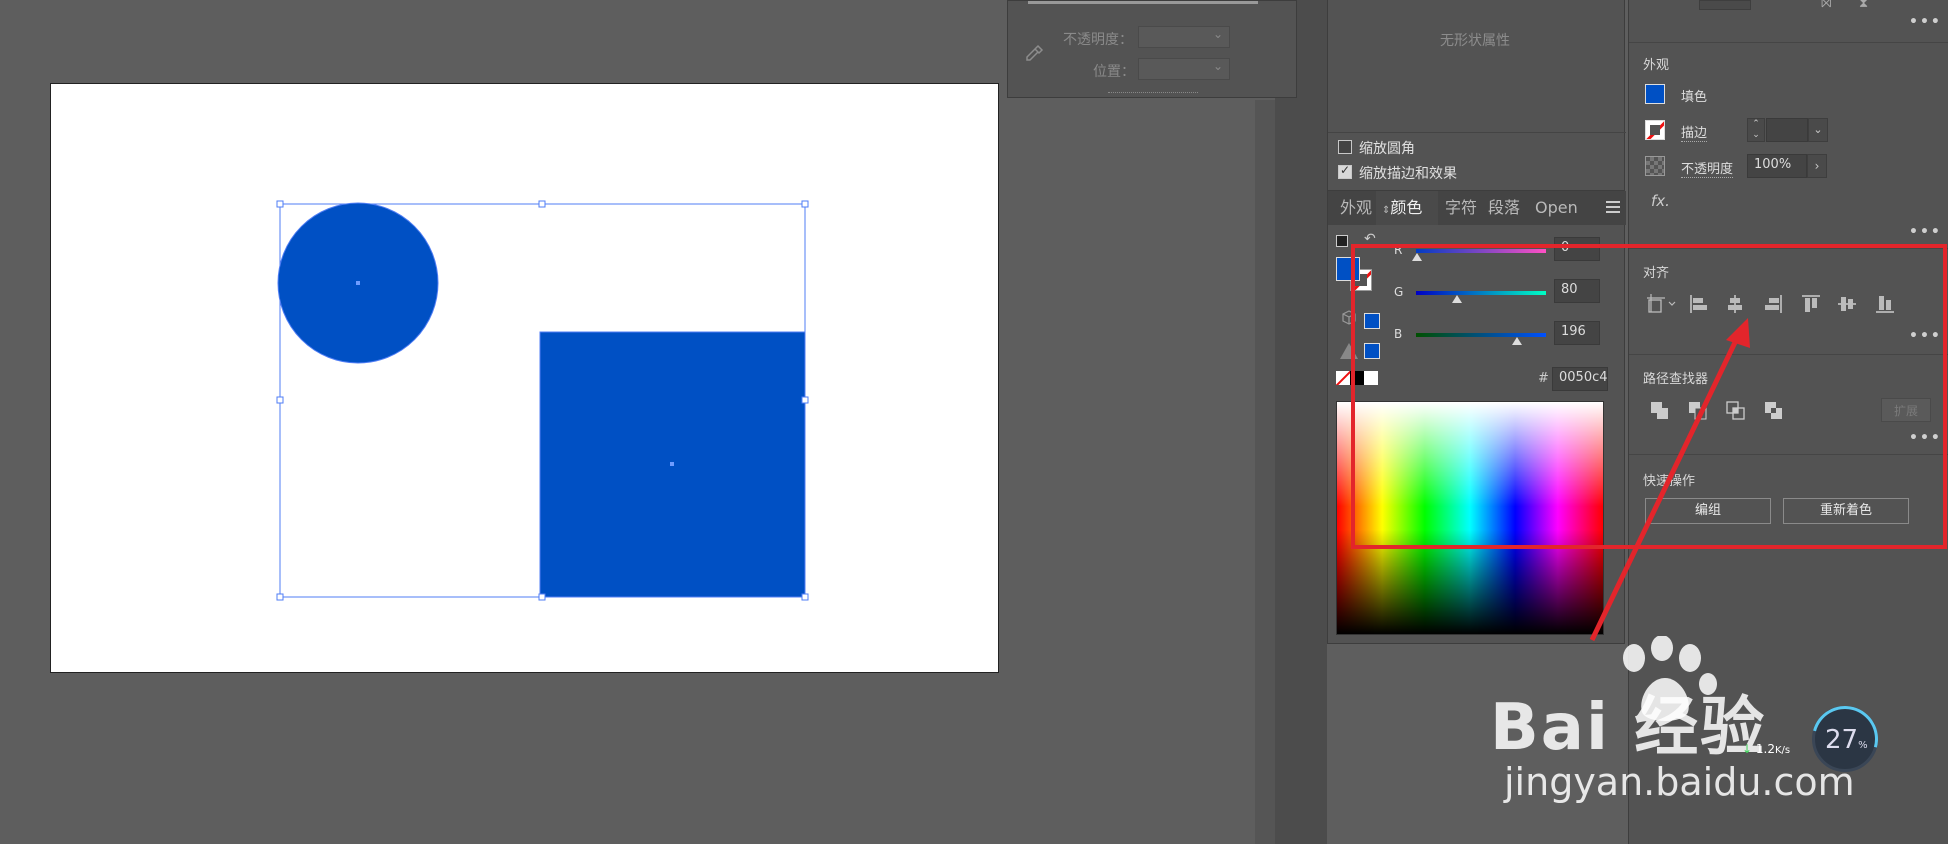  Describe the element at coordinates (1725, 5) in the screenshot. I see `top-spinner` at that location.